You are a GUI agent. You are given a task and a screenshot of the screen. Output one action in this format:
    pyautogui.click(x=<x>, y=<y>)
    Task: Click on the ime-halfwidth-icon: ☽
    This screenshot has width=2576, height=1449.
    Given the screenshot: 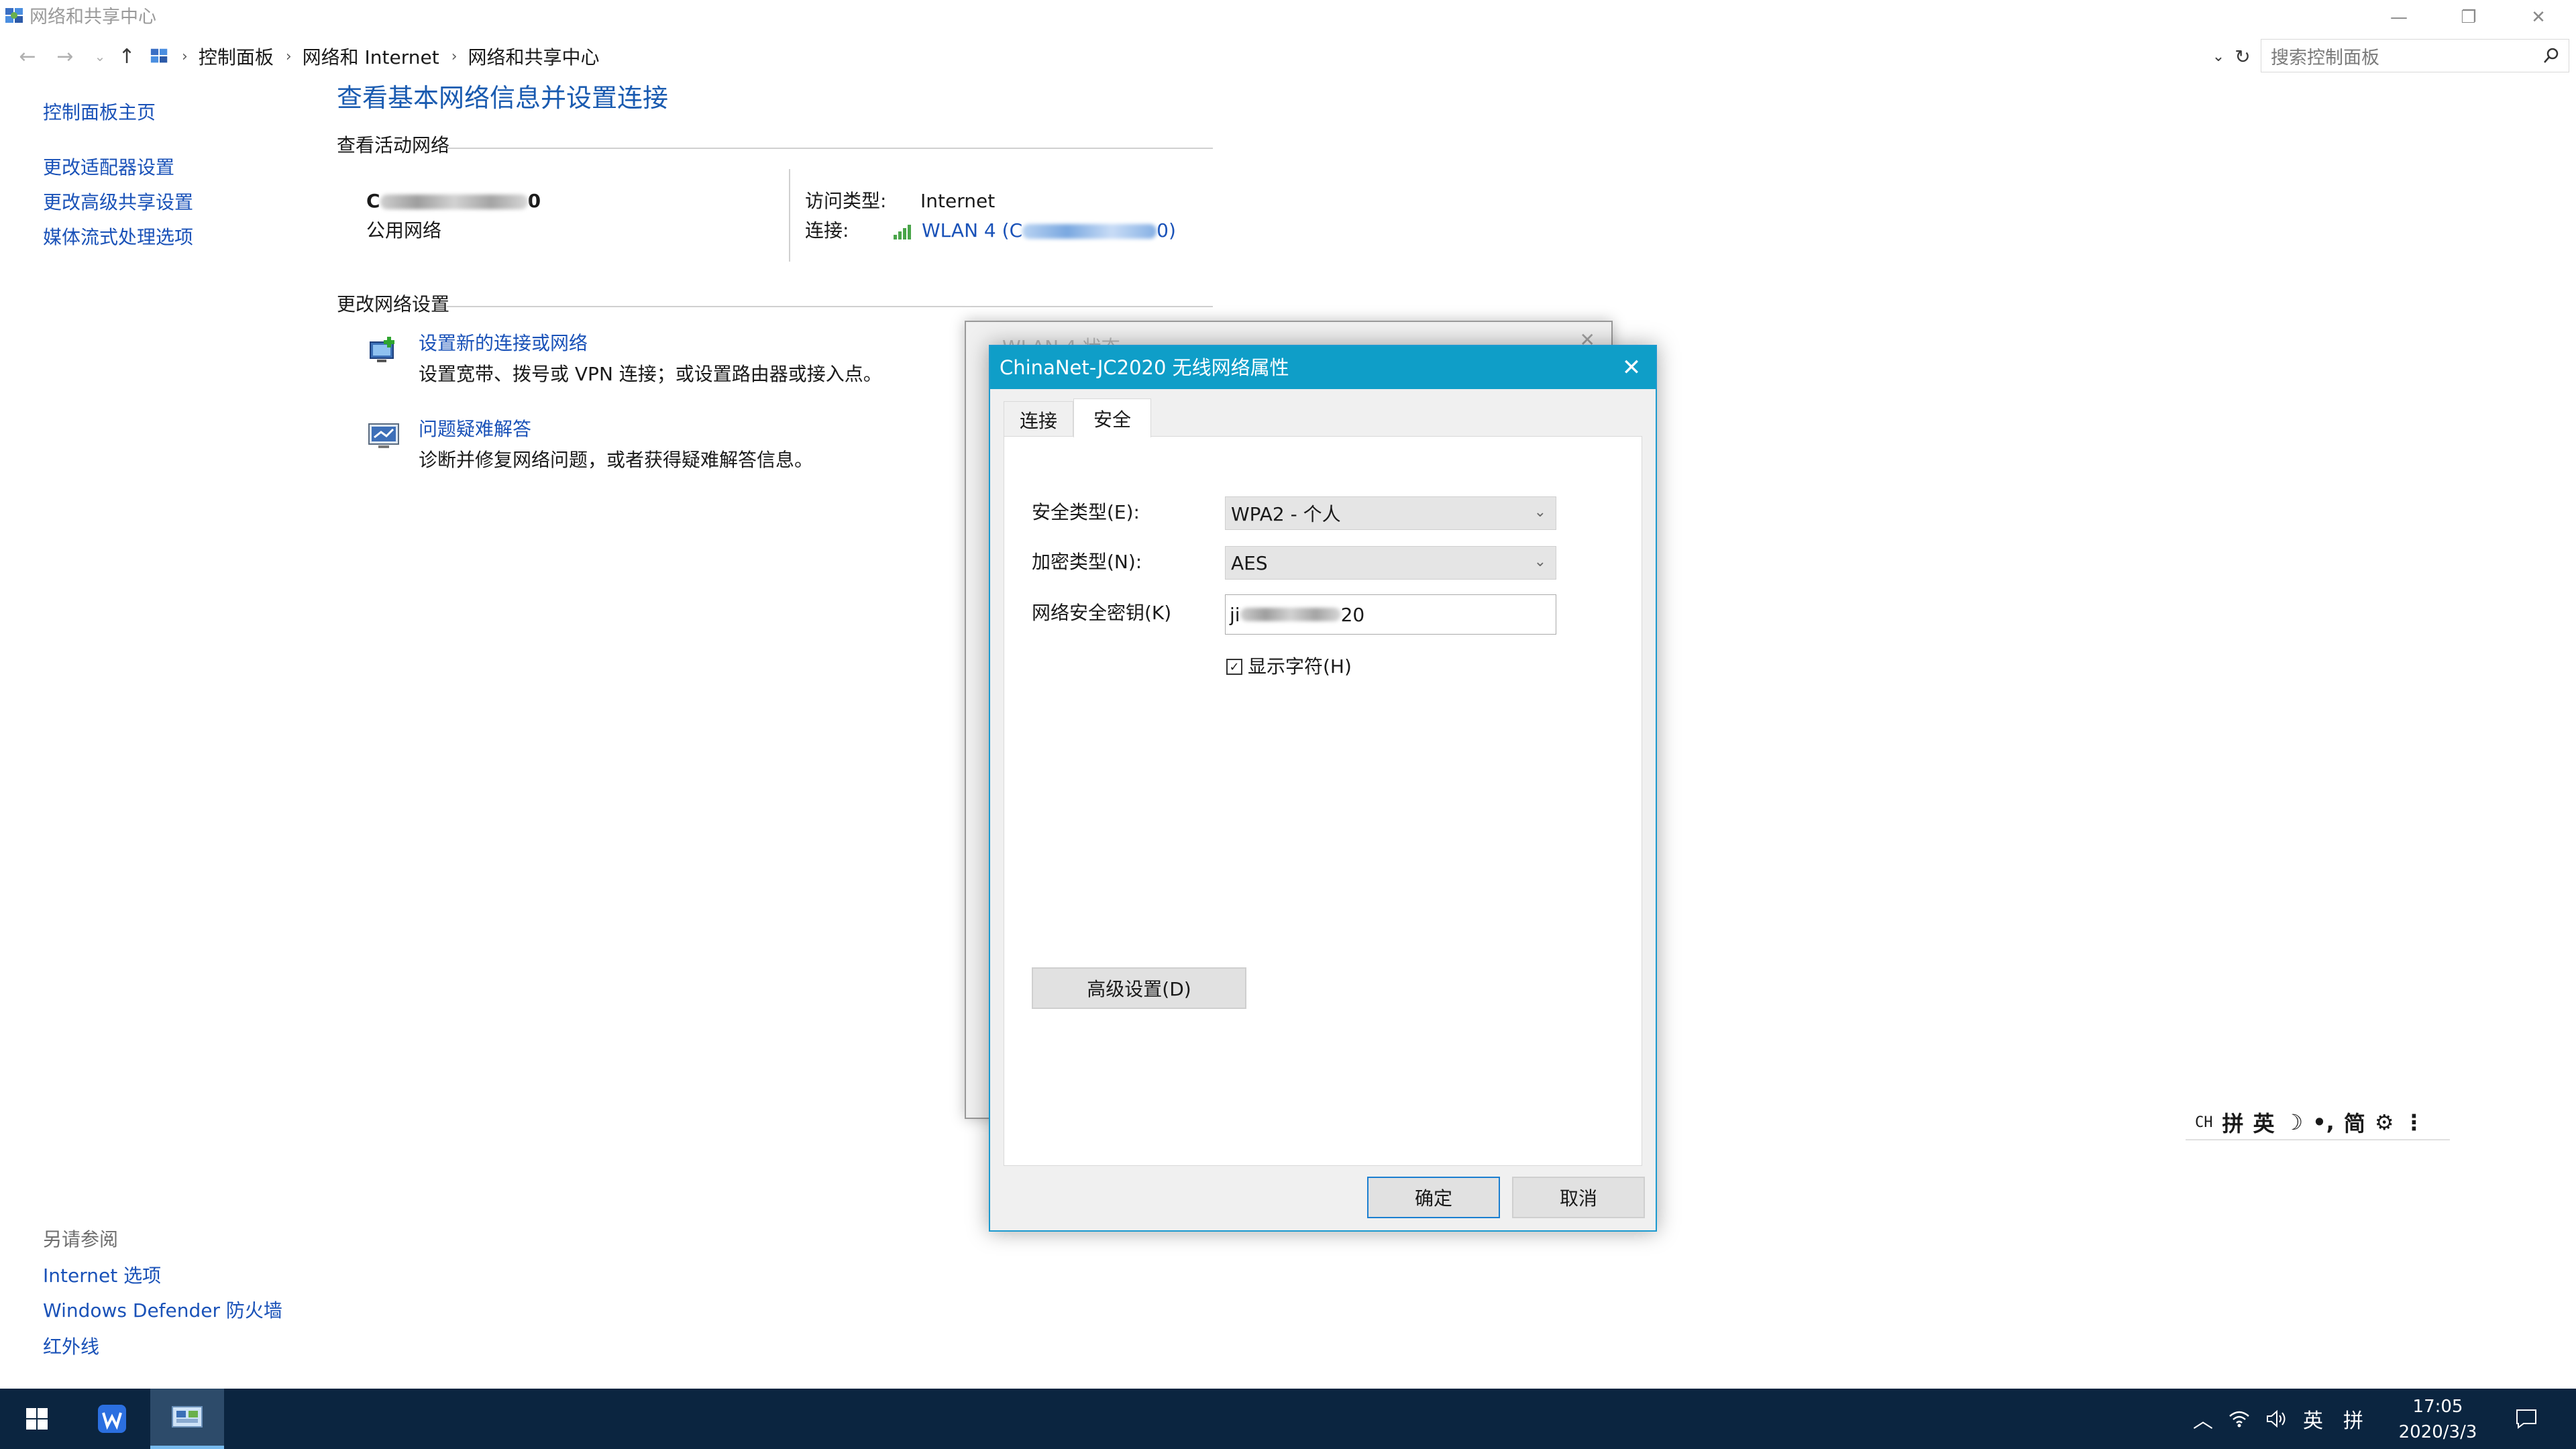 What is the action you would take?
    pyautogui.click(x=2294, y=1122)
    